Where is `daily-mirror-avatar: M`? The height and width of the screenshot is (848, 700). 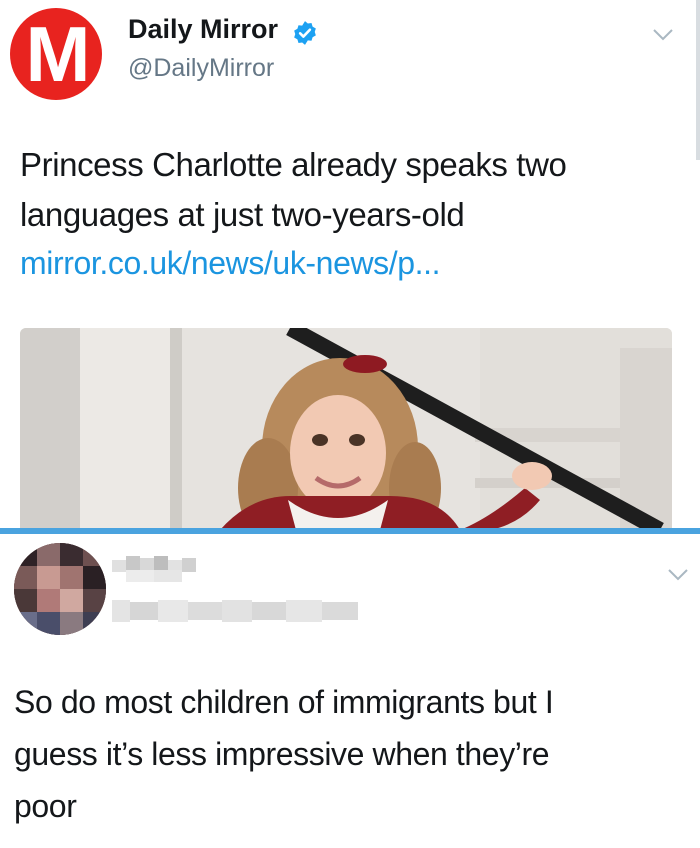
daily-mirror-avatar: M is located at coordinates (56, 54).